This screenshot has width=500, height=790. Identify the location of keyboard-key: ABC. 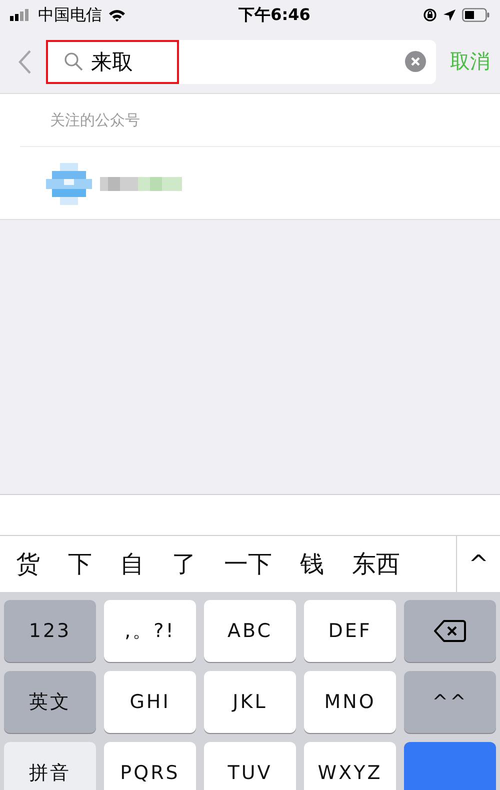
(250, 631).